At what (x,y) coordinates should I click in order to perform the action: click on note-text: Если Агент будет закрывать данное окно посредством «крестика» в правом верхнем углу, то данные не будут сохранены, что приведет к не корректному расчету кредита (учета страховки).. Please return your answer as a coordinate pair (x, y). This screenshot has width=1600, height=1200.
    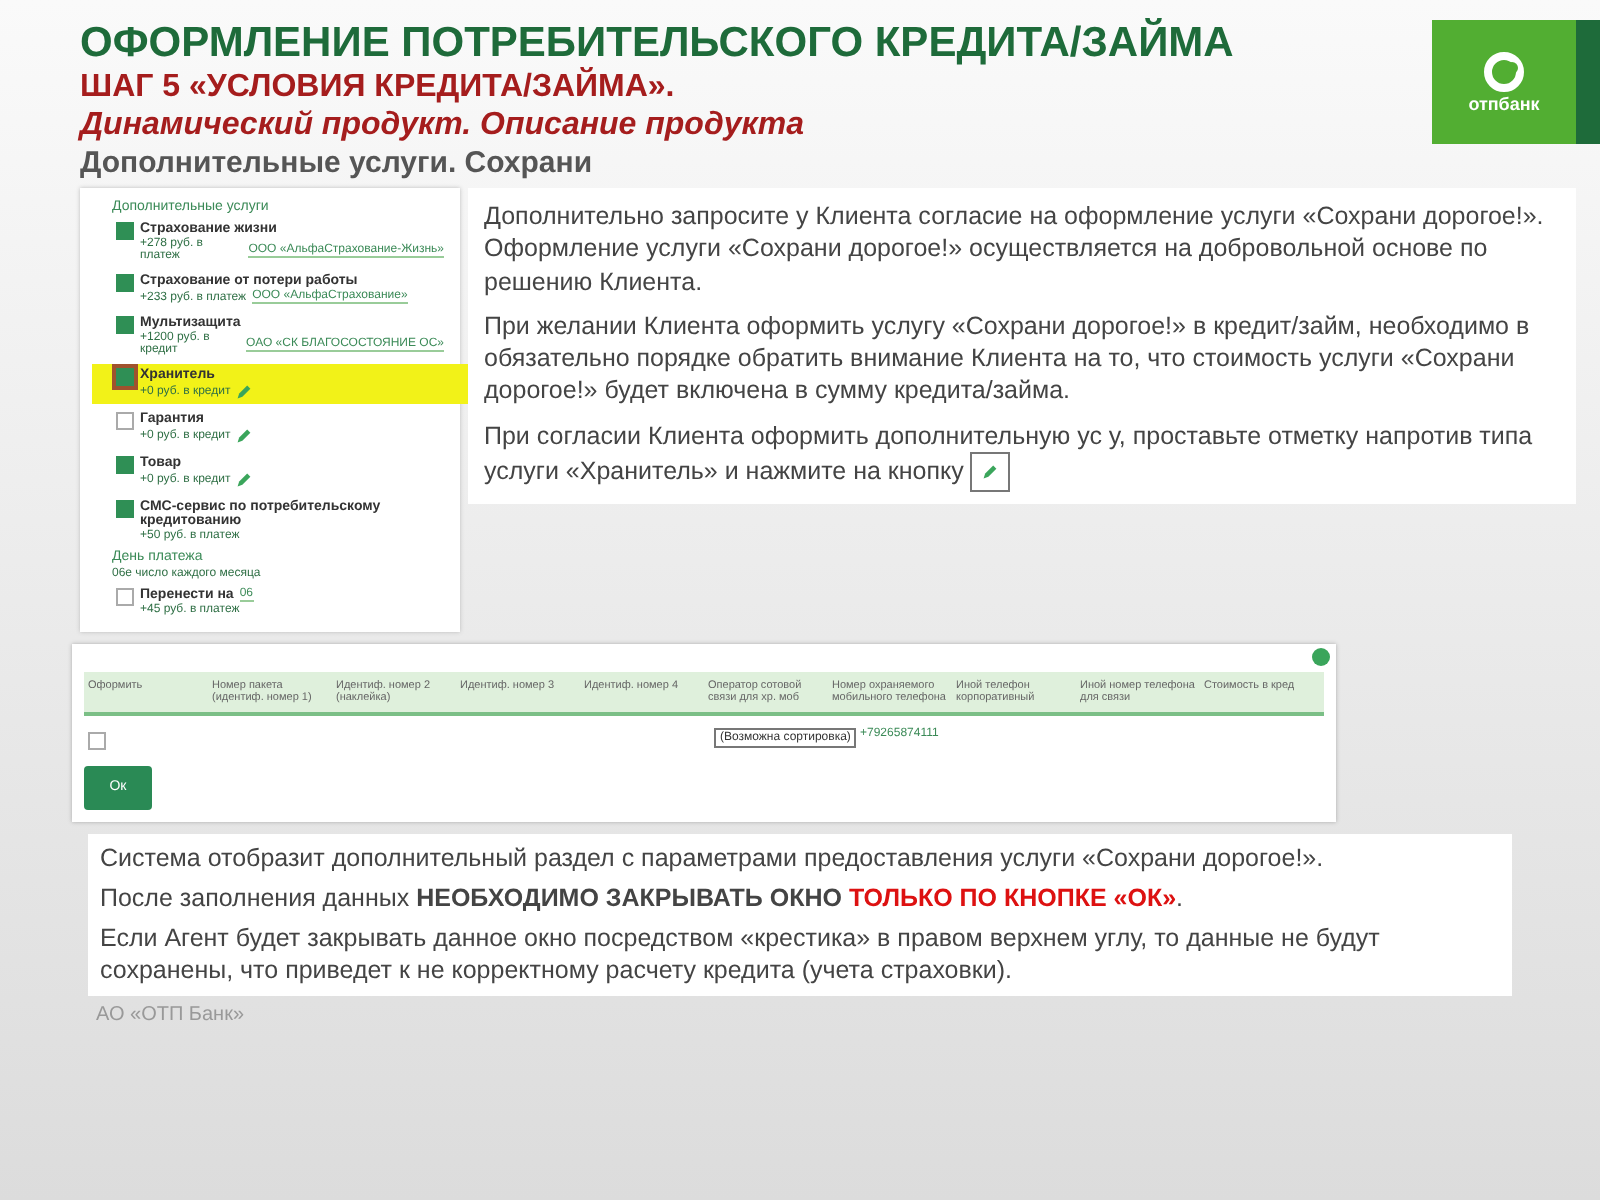
    Looking at the image, I should click on (741, 954).